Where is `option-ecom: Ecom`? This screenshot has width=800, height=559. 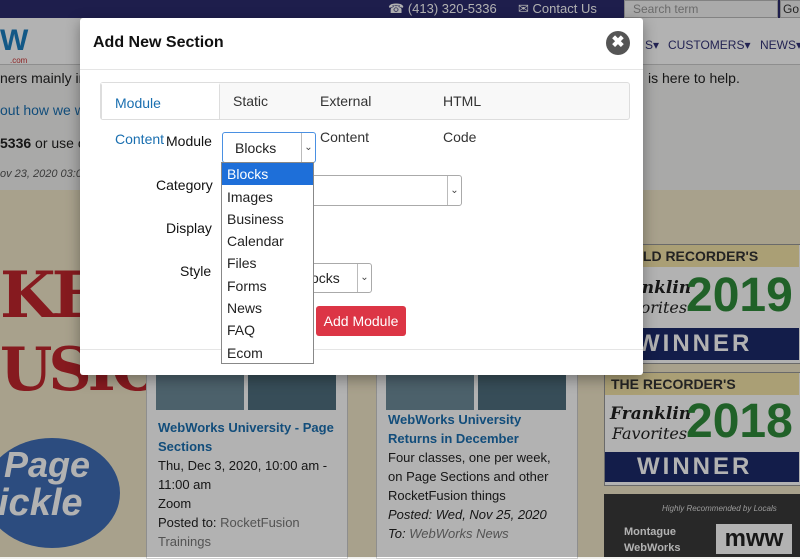 option-ecom: Ecom is located at coordinates (267, 353).